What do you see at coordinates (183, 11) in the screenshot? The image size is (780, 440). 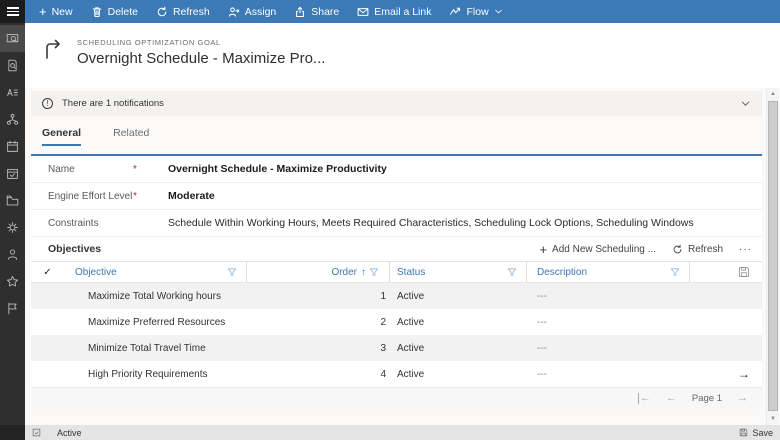 I see `refresh-button: Refresh` at bounding box center [183, 11].